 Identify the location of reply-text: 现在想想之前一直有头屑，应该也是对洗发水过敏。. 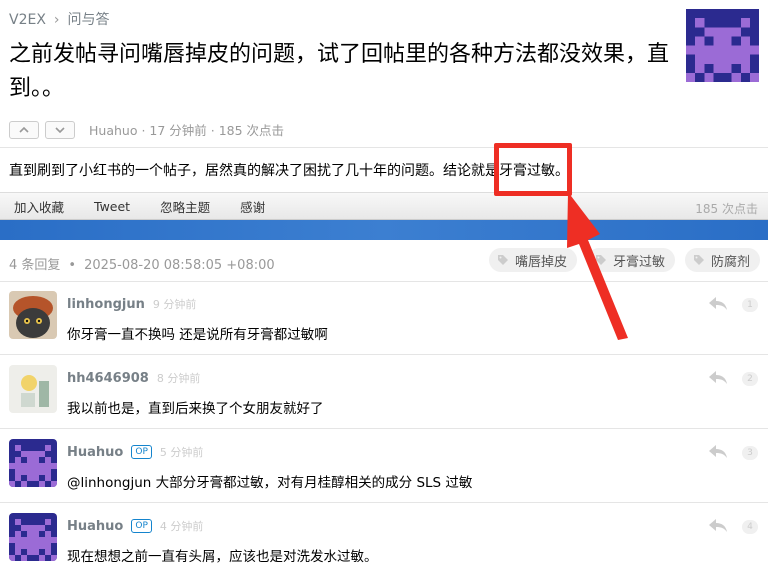
(222, 557).